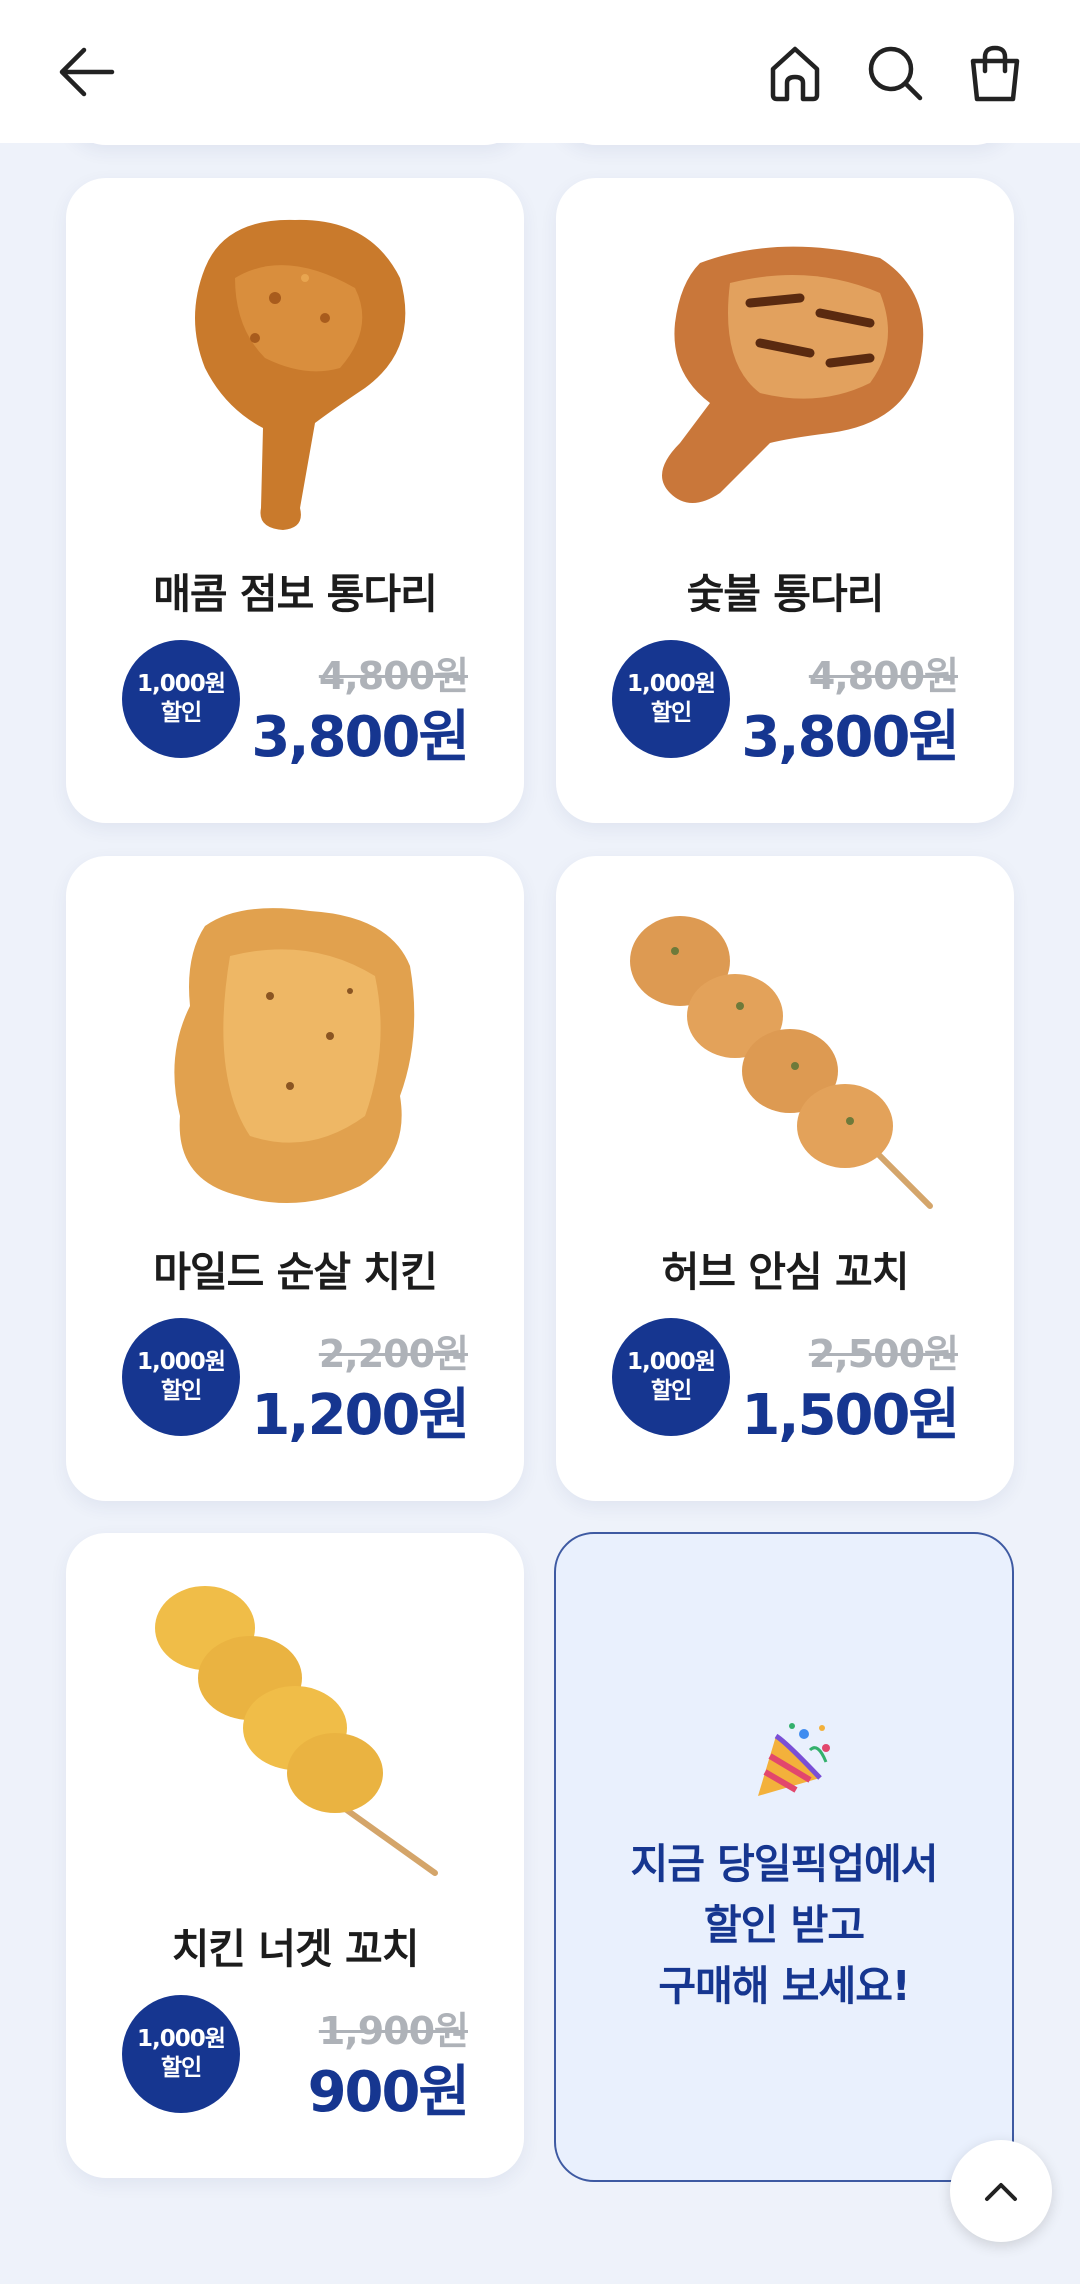  I want to click on herb-tenderloin-skewer-image, so click(781, 1062).